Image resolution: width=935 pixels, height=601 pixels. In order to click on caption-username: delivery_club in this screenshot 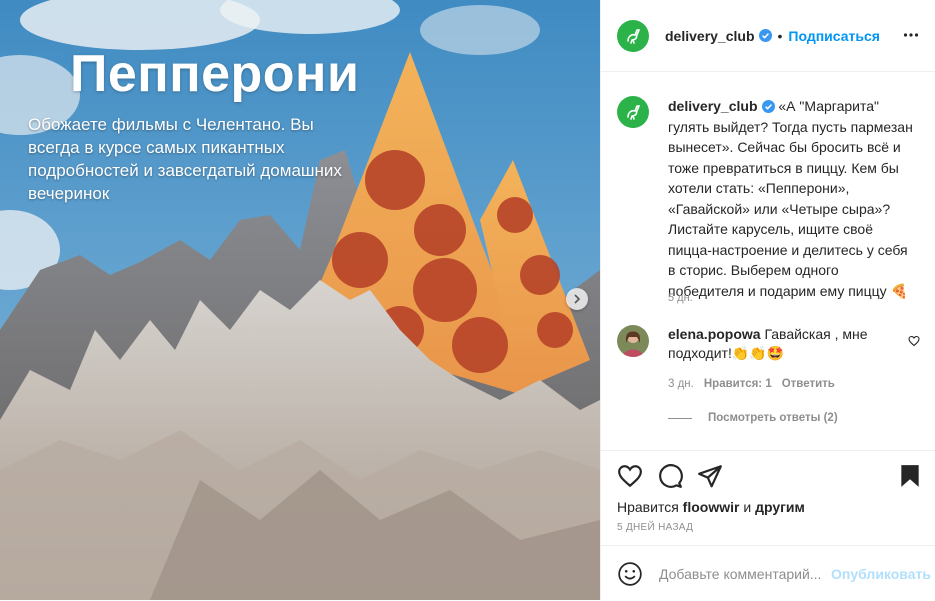, I will do `click(713, 106)`.